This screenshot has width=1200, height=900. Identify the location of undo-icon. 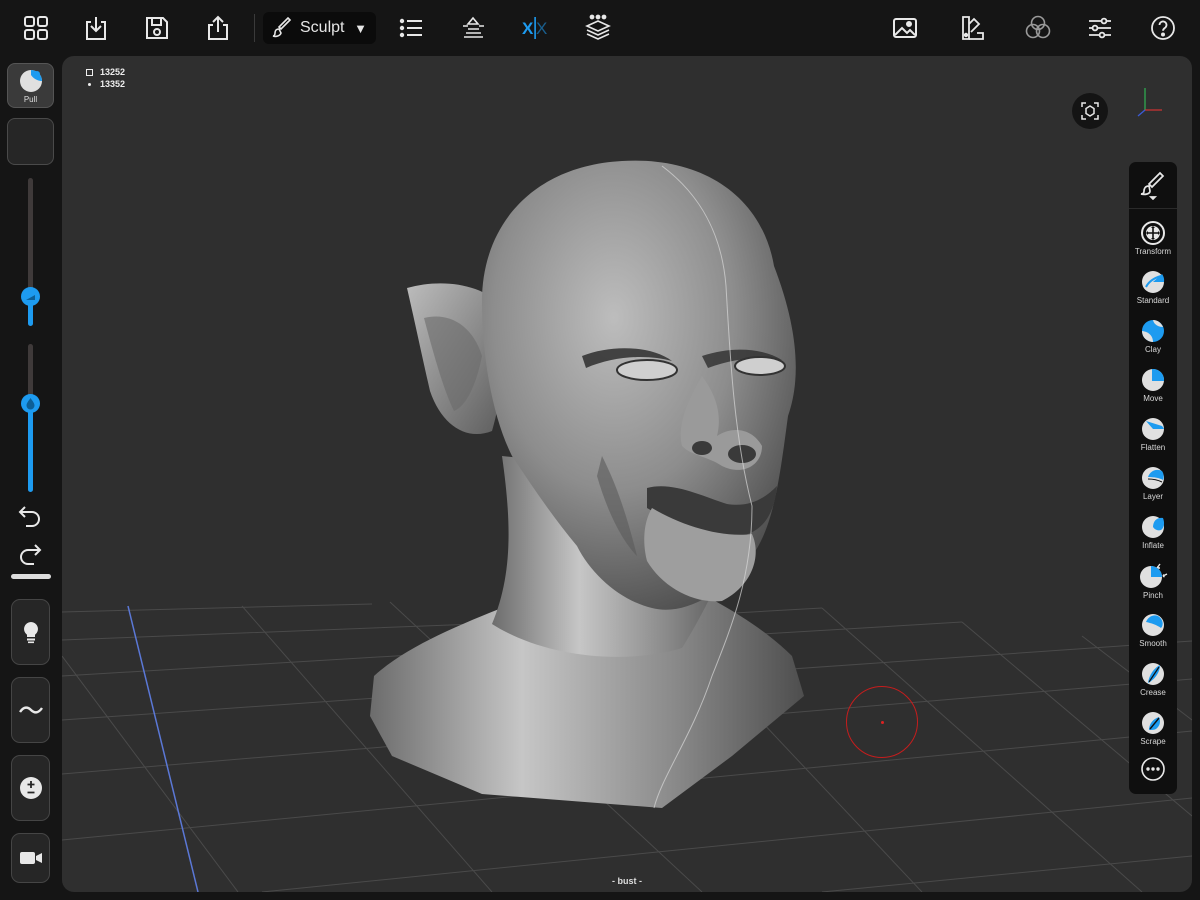
(29, 516).